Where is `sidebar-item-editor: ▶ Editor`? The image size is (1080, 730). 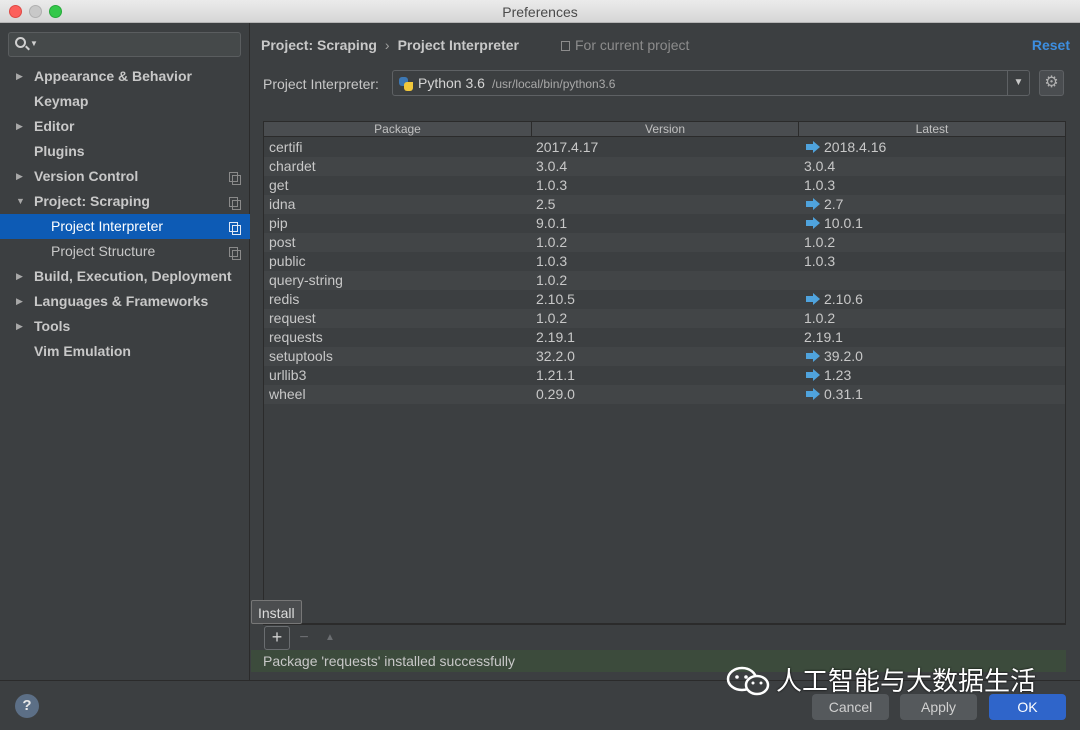
sidebar-item-editor: ▶ Editor is located at coordinates (125, 126).